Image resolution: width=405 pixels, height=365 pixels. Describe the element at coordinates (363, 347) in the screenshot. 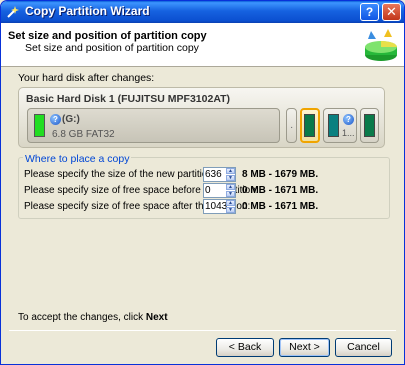

I see `cancel-button: Cancel` at that location.